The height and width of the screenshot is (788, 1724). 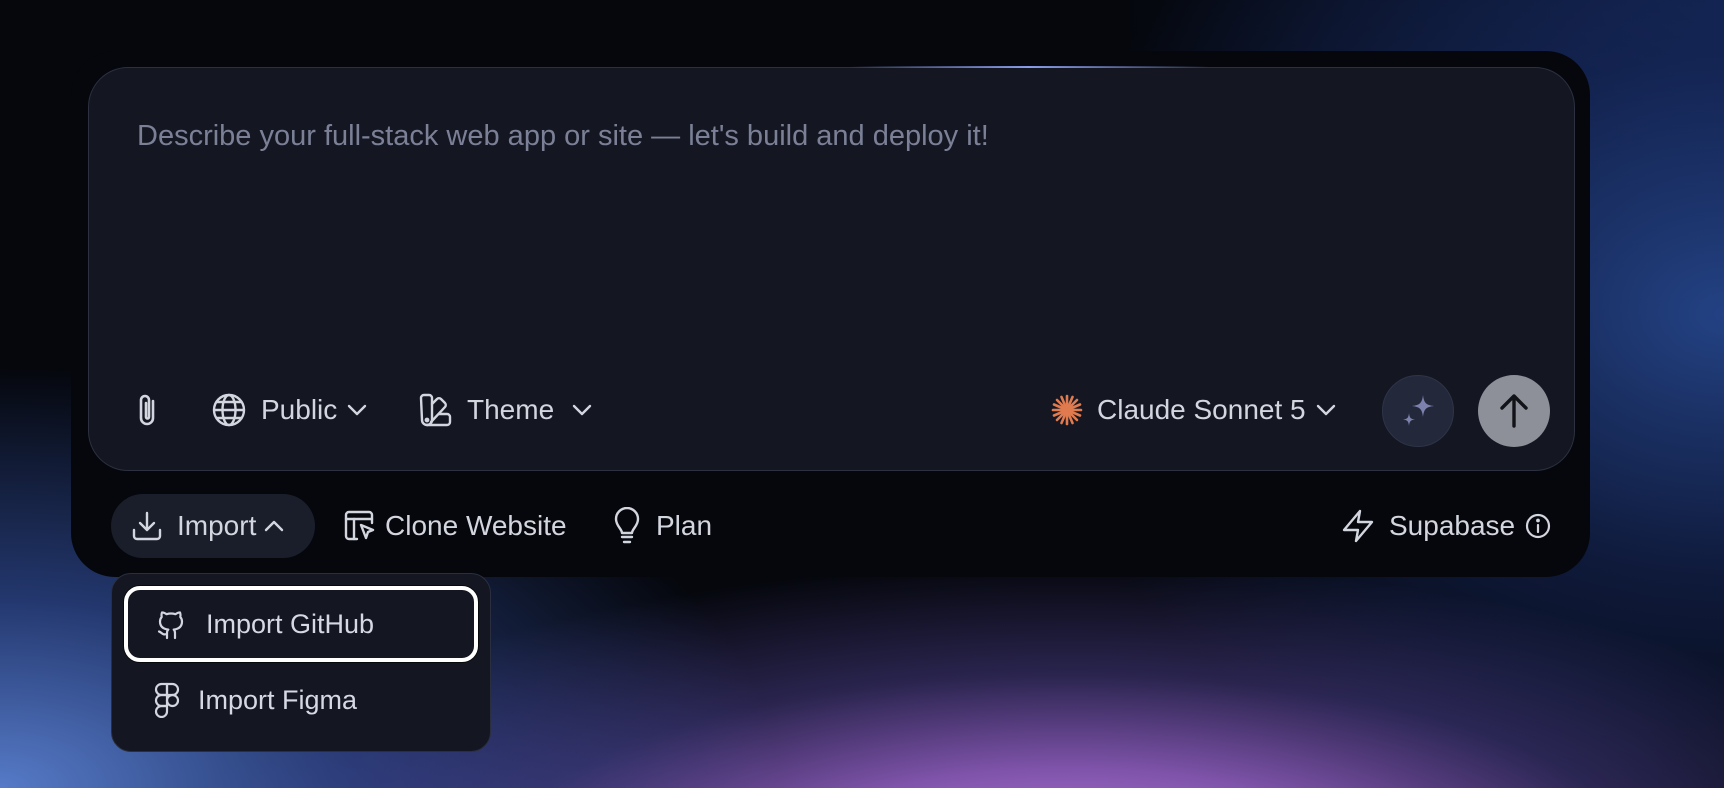 What do you see at coordinates (148, 410) in the screenshot?
I see `paperclip-icon` at bounding box center [148, 410].